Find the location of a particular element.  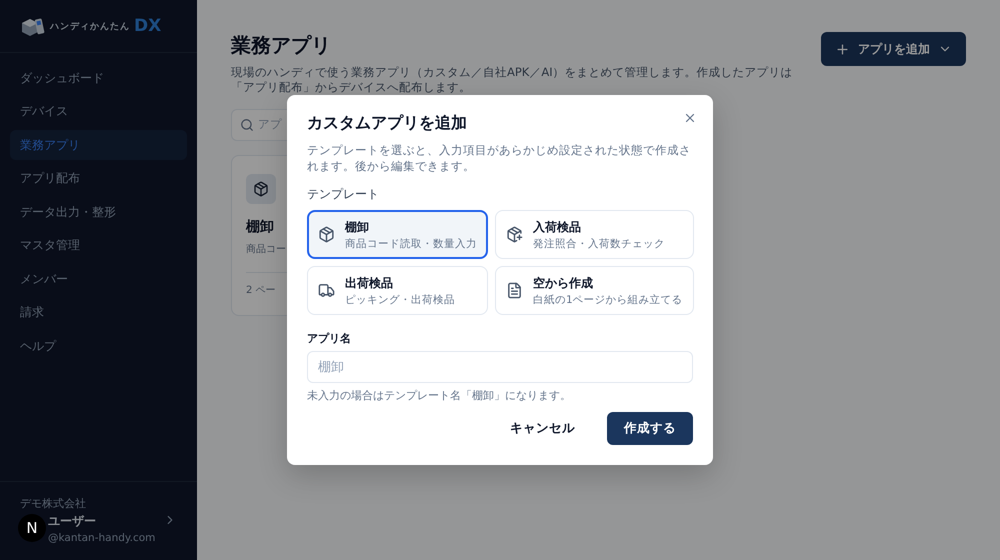

template-option: 空から作成 白紙の1ページから組み立てる is located at coordinates (594, 291).